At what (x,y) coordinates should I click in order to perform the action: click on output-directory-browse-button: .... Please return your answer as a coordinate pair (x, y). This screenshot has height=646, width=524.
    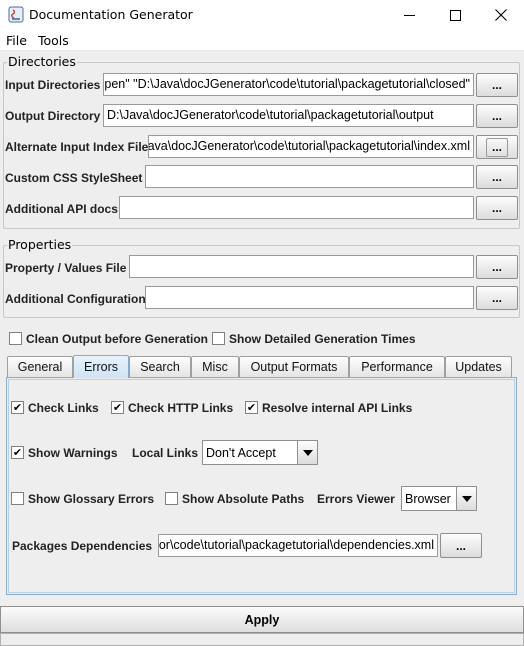
    Looking at the image, I should click on (497, 116).